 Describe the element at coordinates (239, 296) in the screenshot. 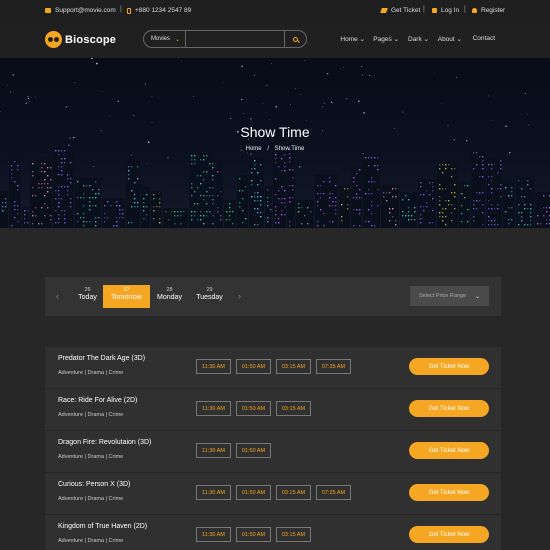

I see `next-date-arrow-icon: ›` at that location.